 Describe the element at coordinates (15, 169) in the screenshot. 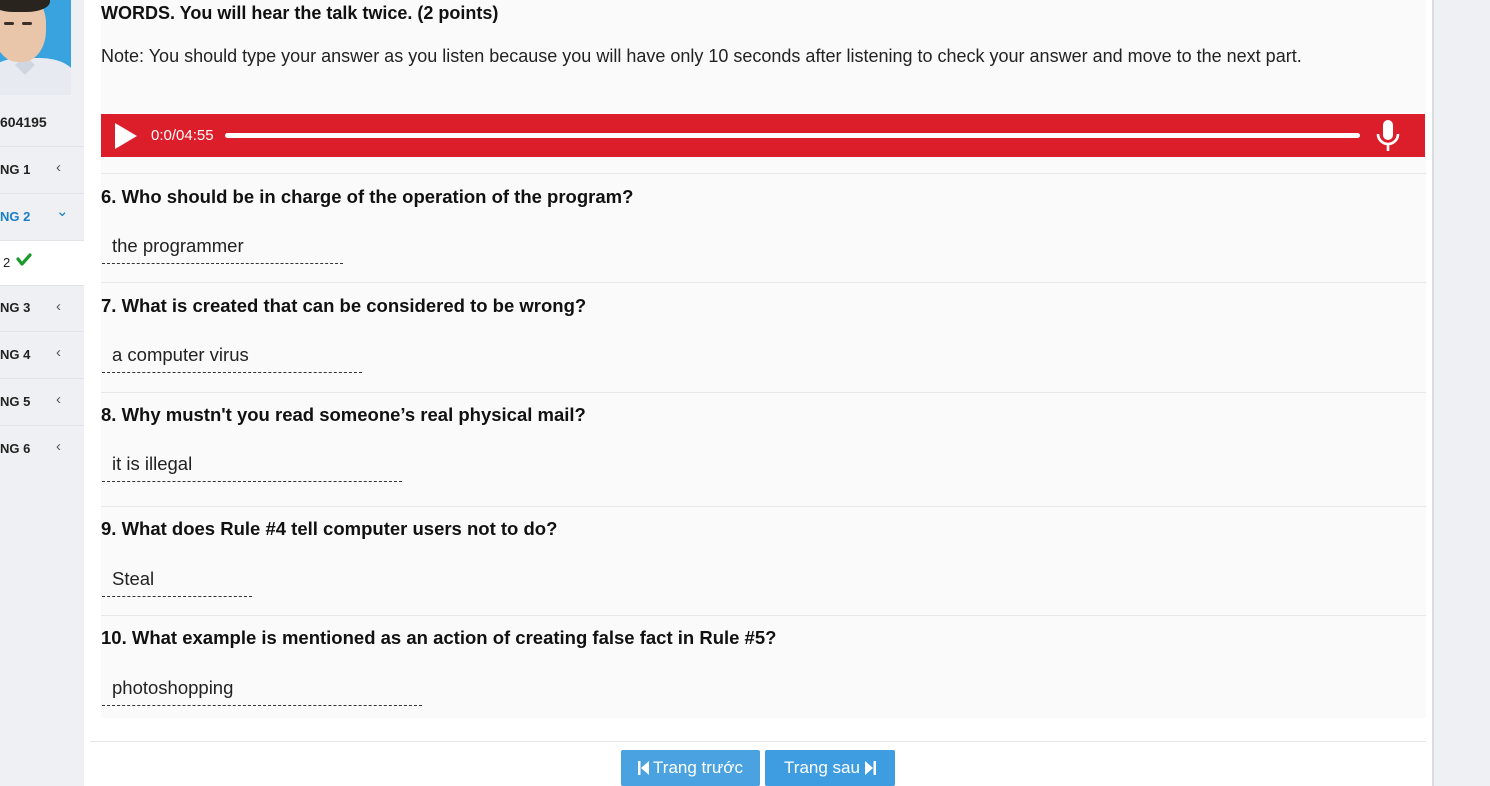

I see `sidebar-item-label: NG 1` at that location.